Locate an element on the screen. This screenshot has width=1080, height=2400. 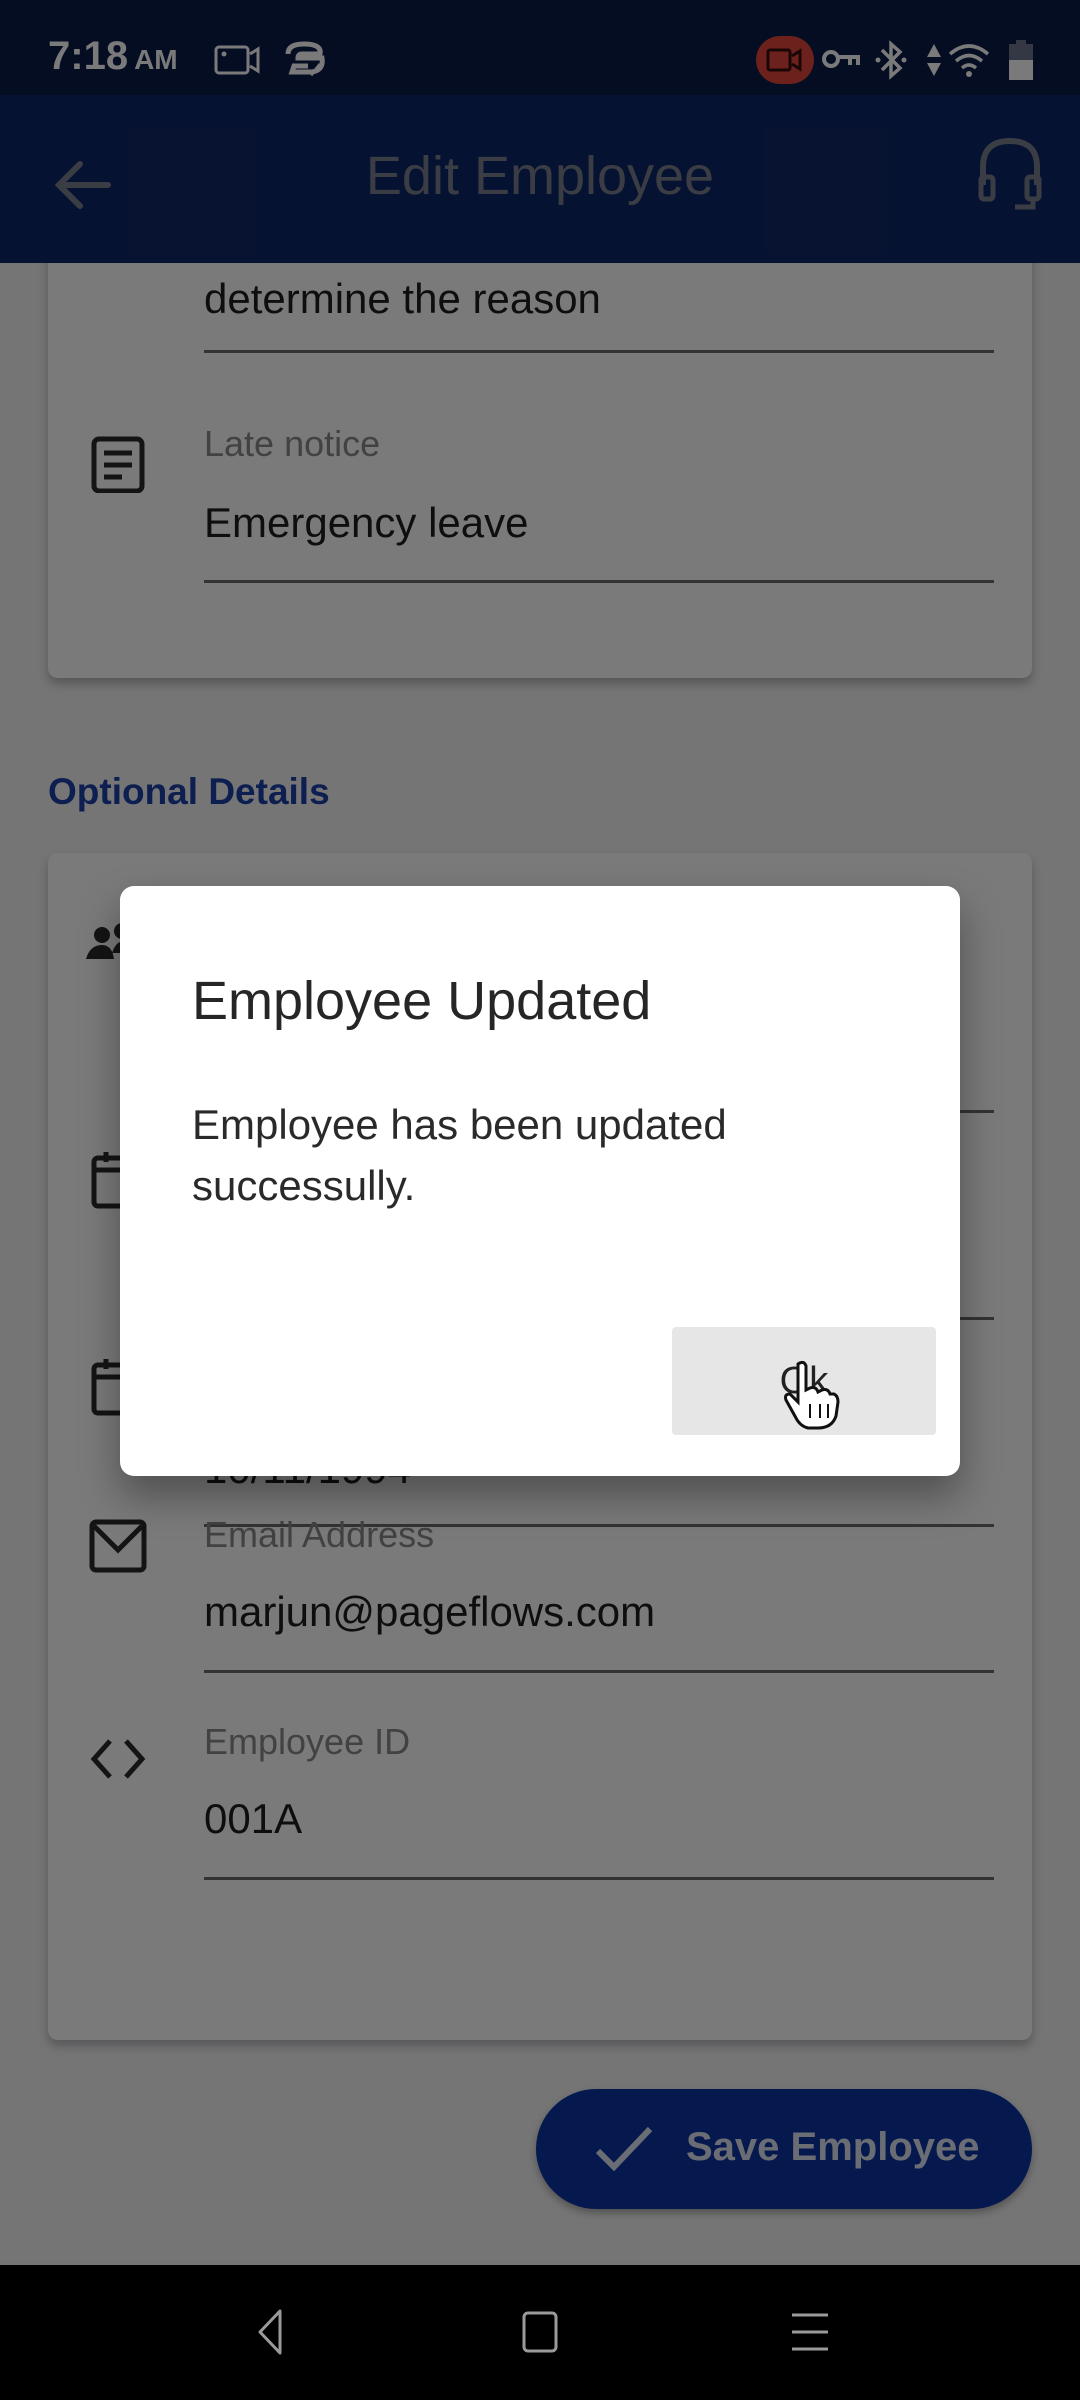
hand-pointer-cursor-icon is located at coordinates (812, 1395).